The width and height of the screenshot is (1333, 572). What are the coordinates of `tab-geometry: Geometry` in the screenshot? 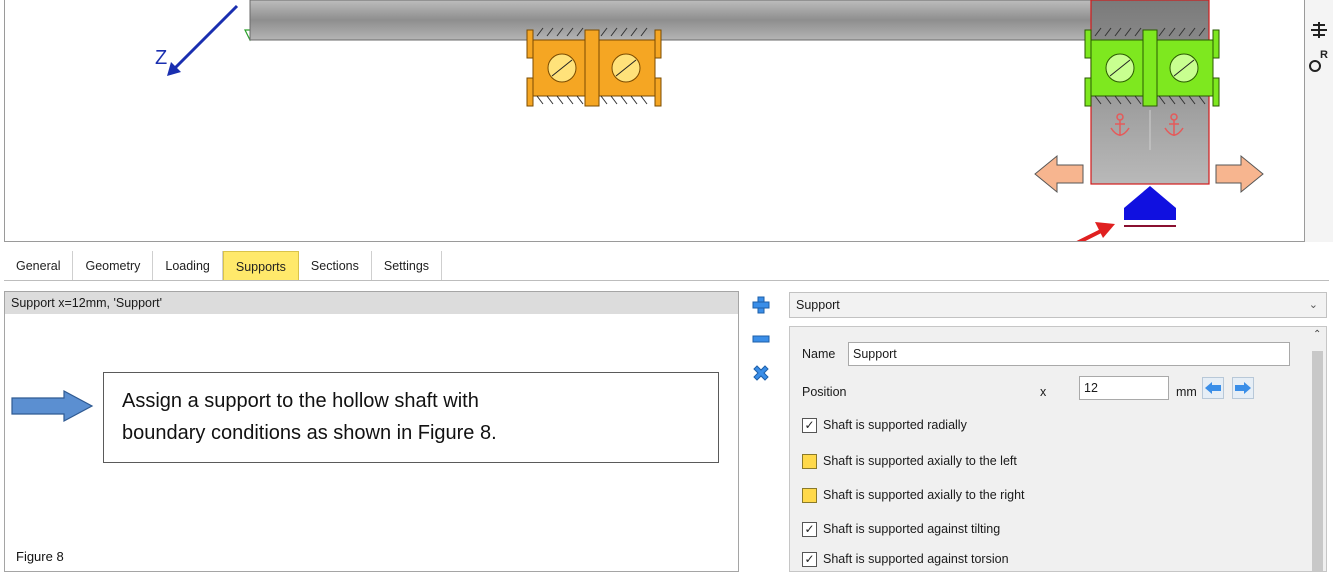 It's located at (113, 266).